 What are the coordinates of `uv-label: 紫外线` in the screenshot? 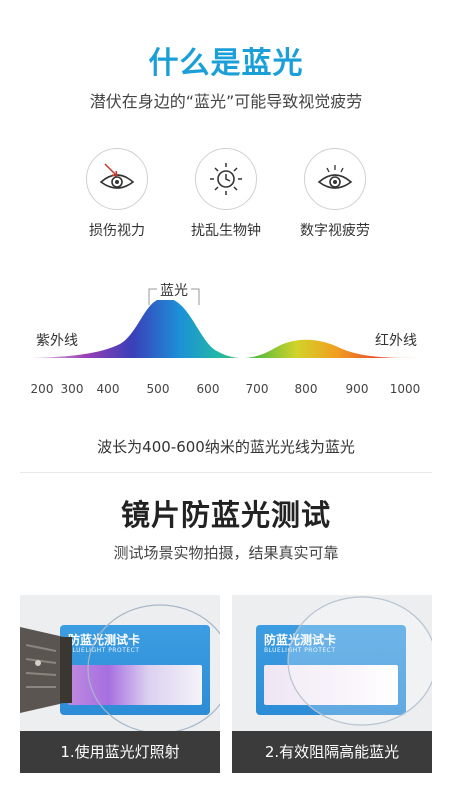 It's located at (57, 341).